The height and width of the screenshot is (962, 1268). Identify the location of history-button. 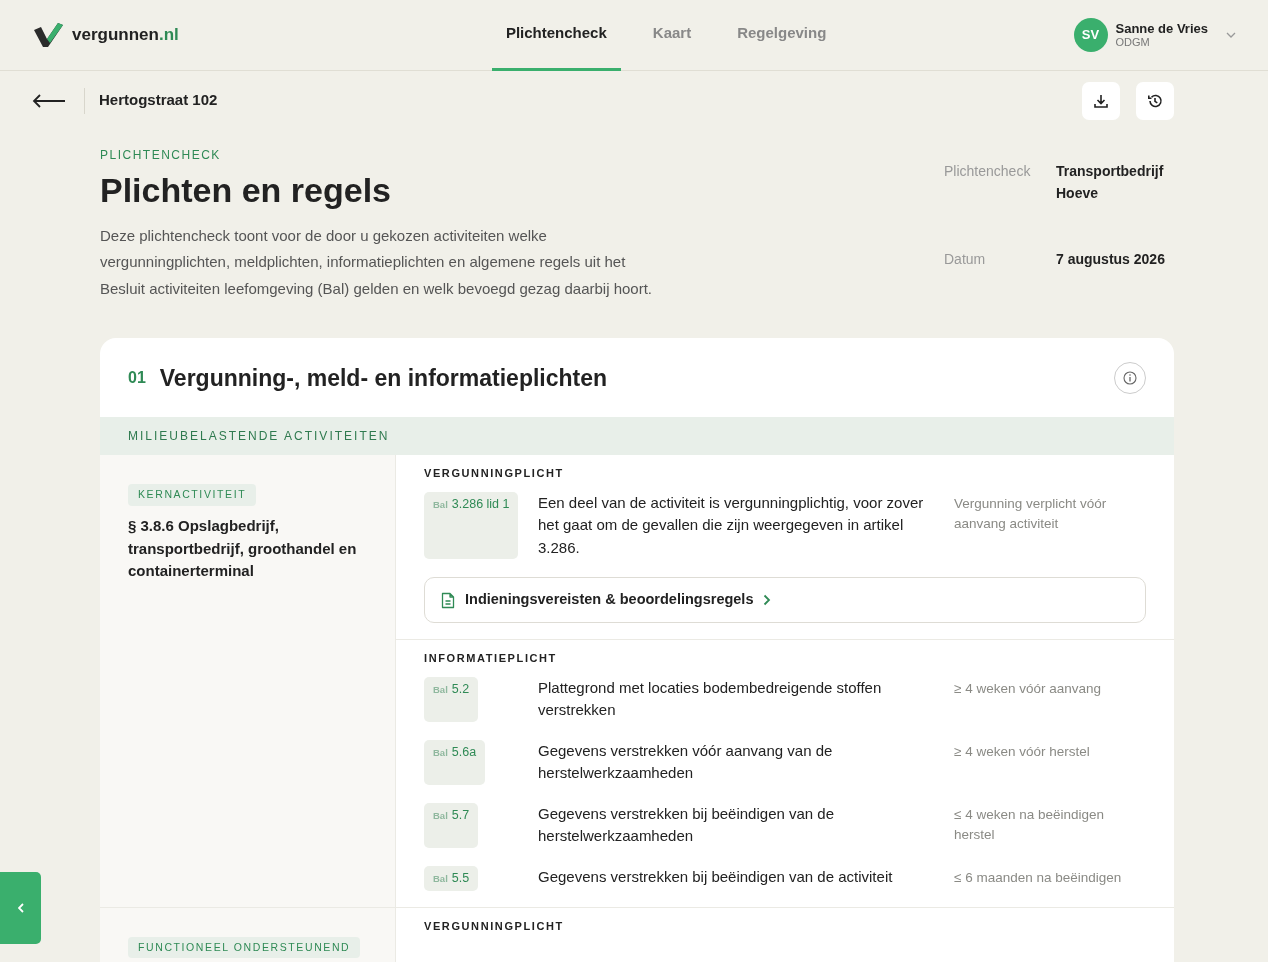
(1155, 100).